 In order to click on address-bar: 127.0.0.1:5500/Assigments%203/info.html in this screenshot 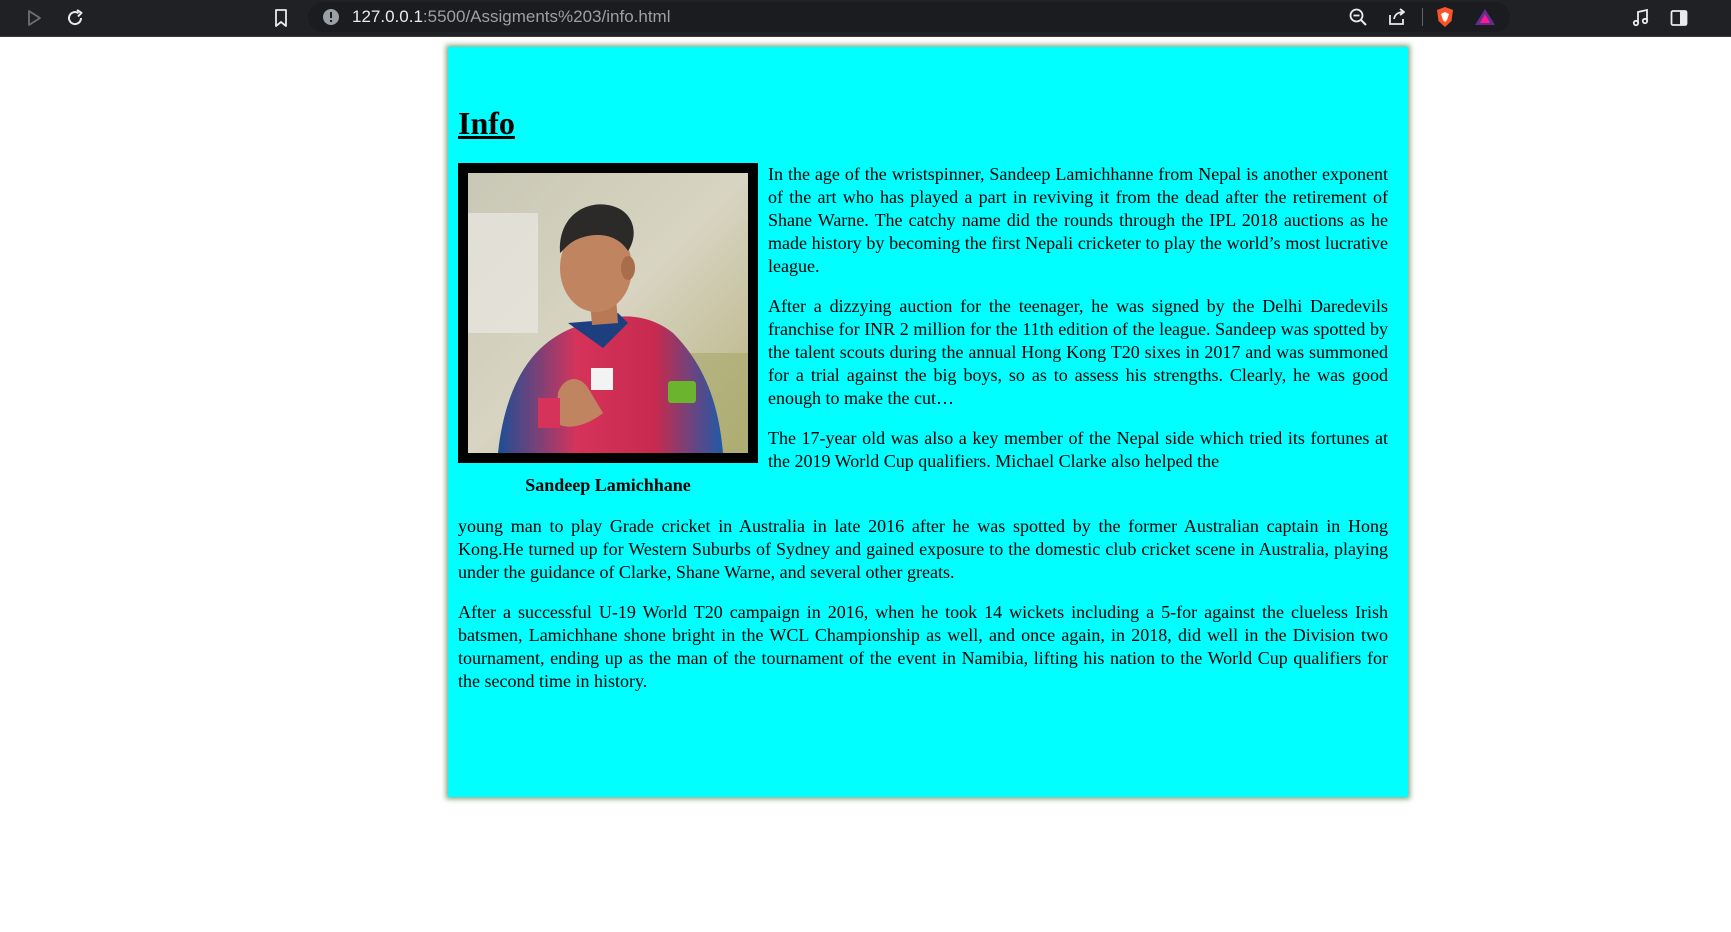, I will do `click(909, 17)`.